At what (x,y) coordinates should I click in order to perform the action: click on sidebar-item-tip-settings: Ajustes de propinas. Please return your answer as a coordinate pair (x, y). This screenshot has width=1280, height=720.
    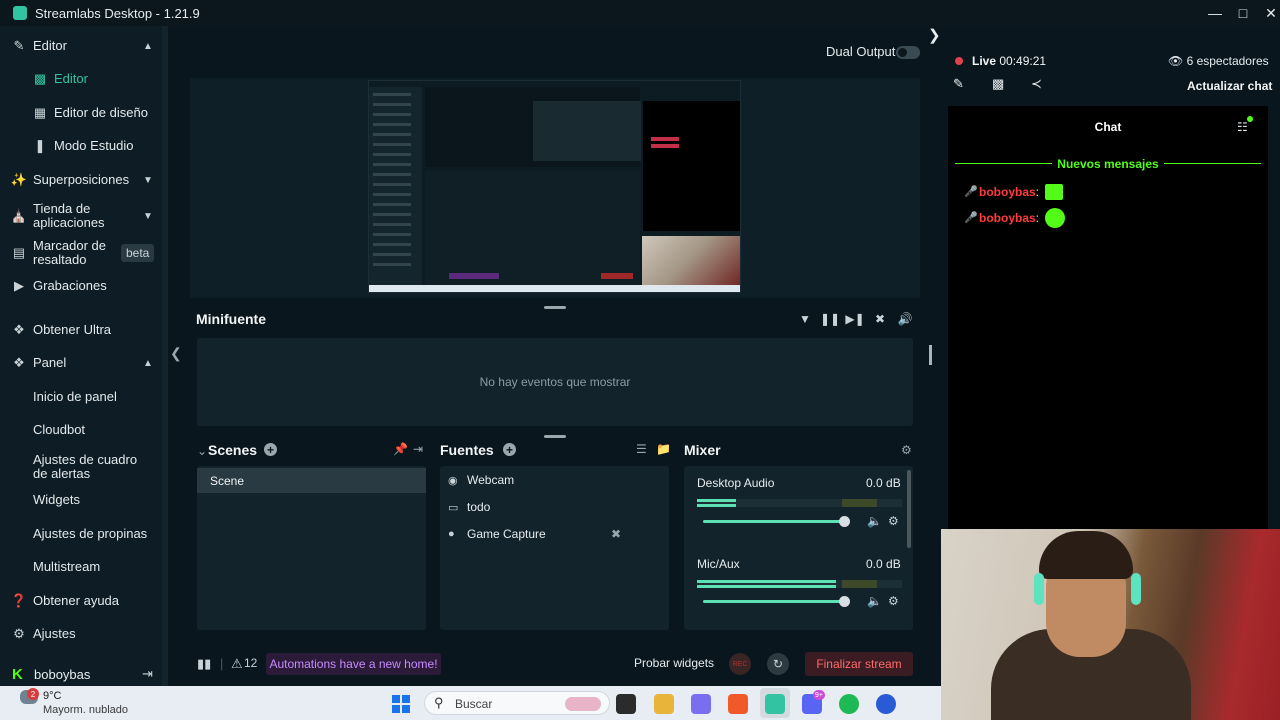
    Looking at the image, I should click on (81, 534).